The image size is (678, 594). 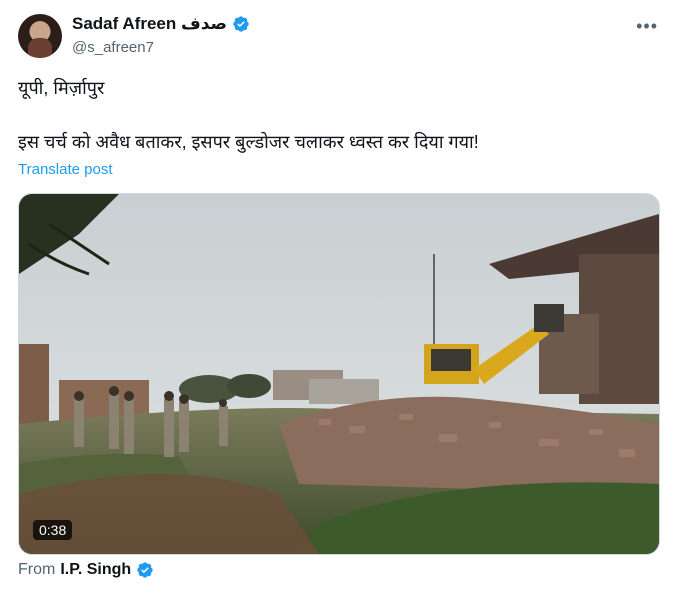 I want to click on attribution-prefix: From, so click(x=37, y=569).